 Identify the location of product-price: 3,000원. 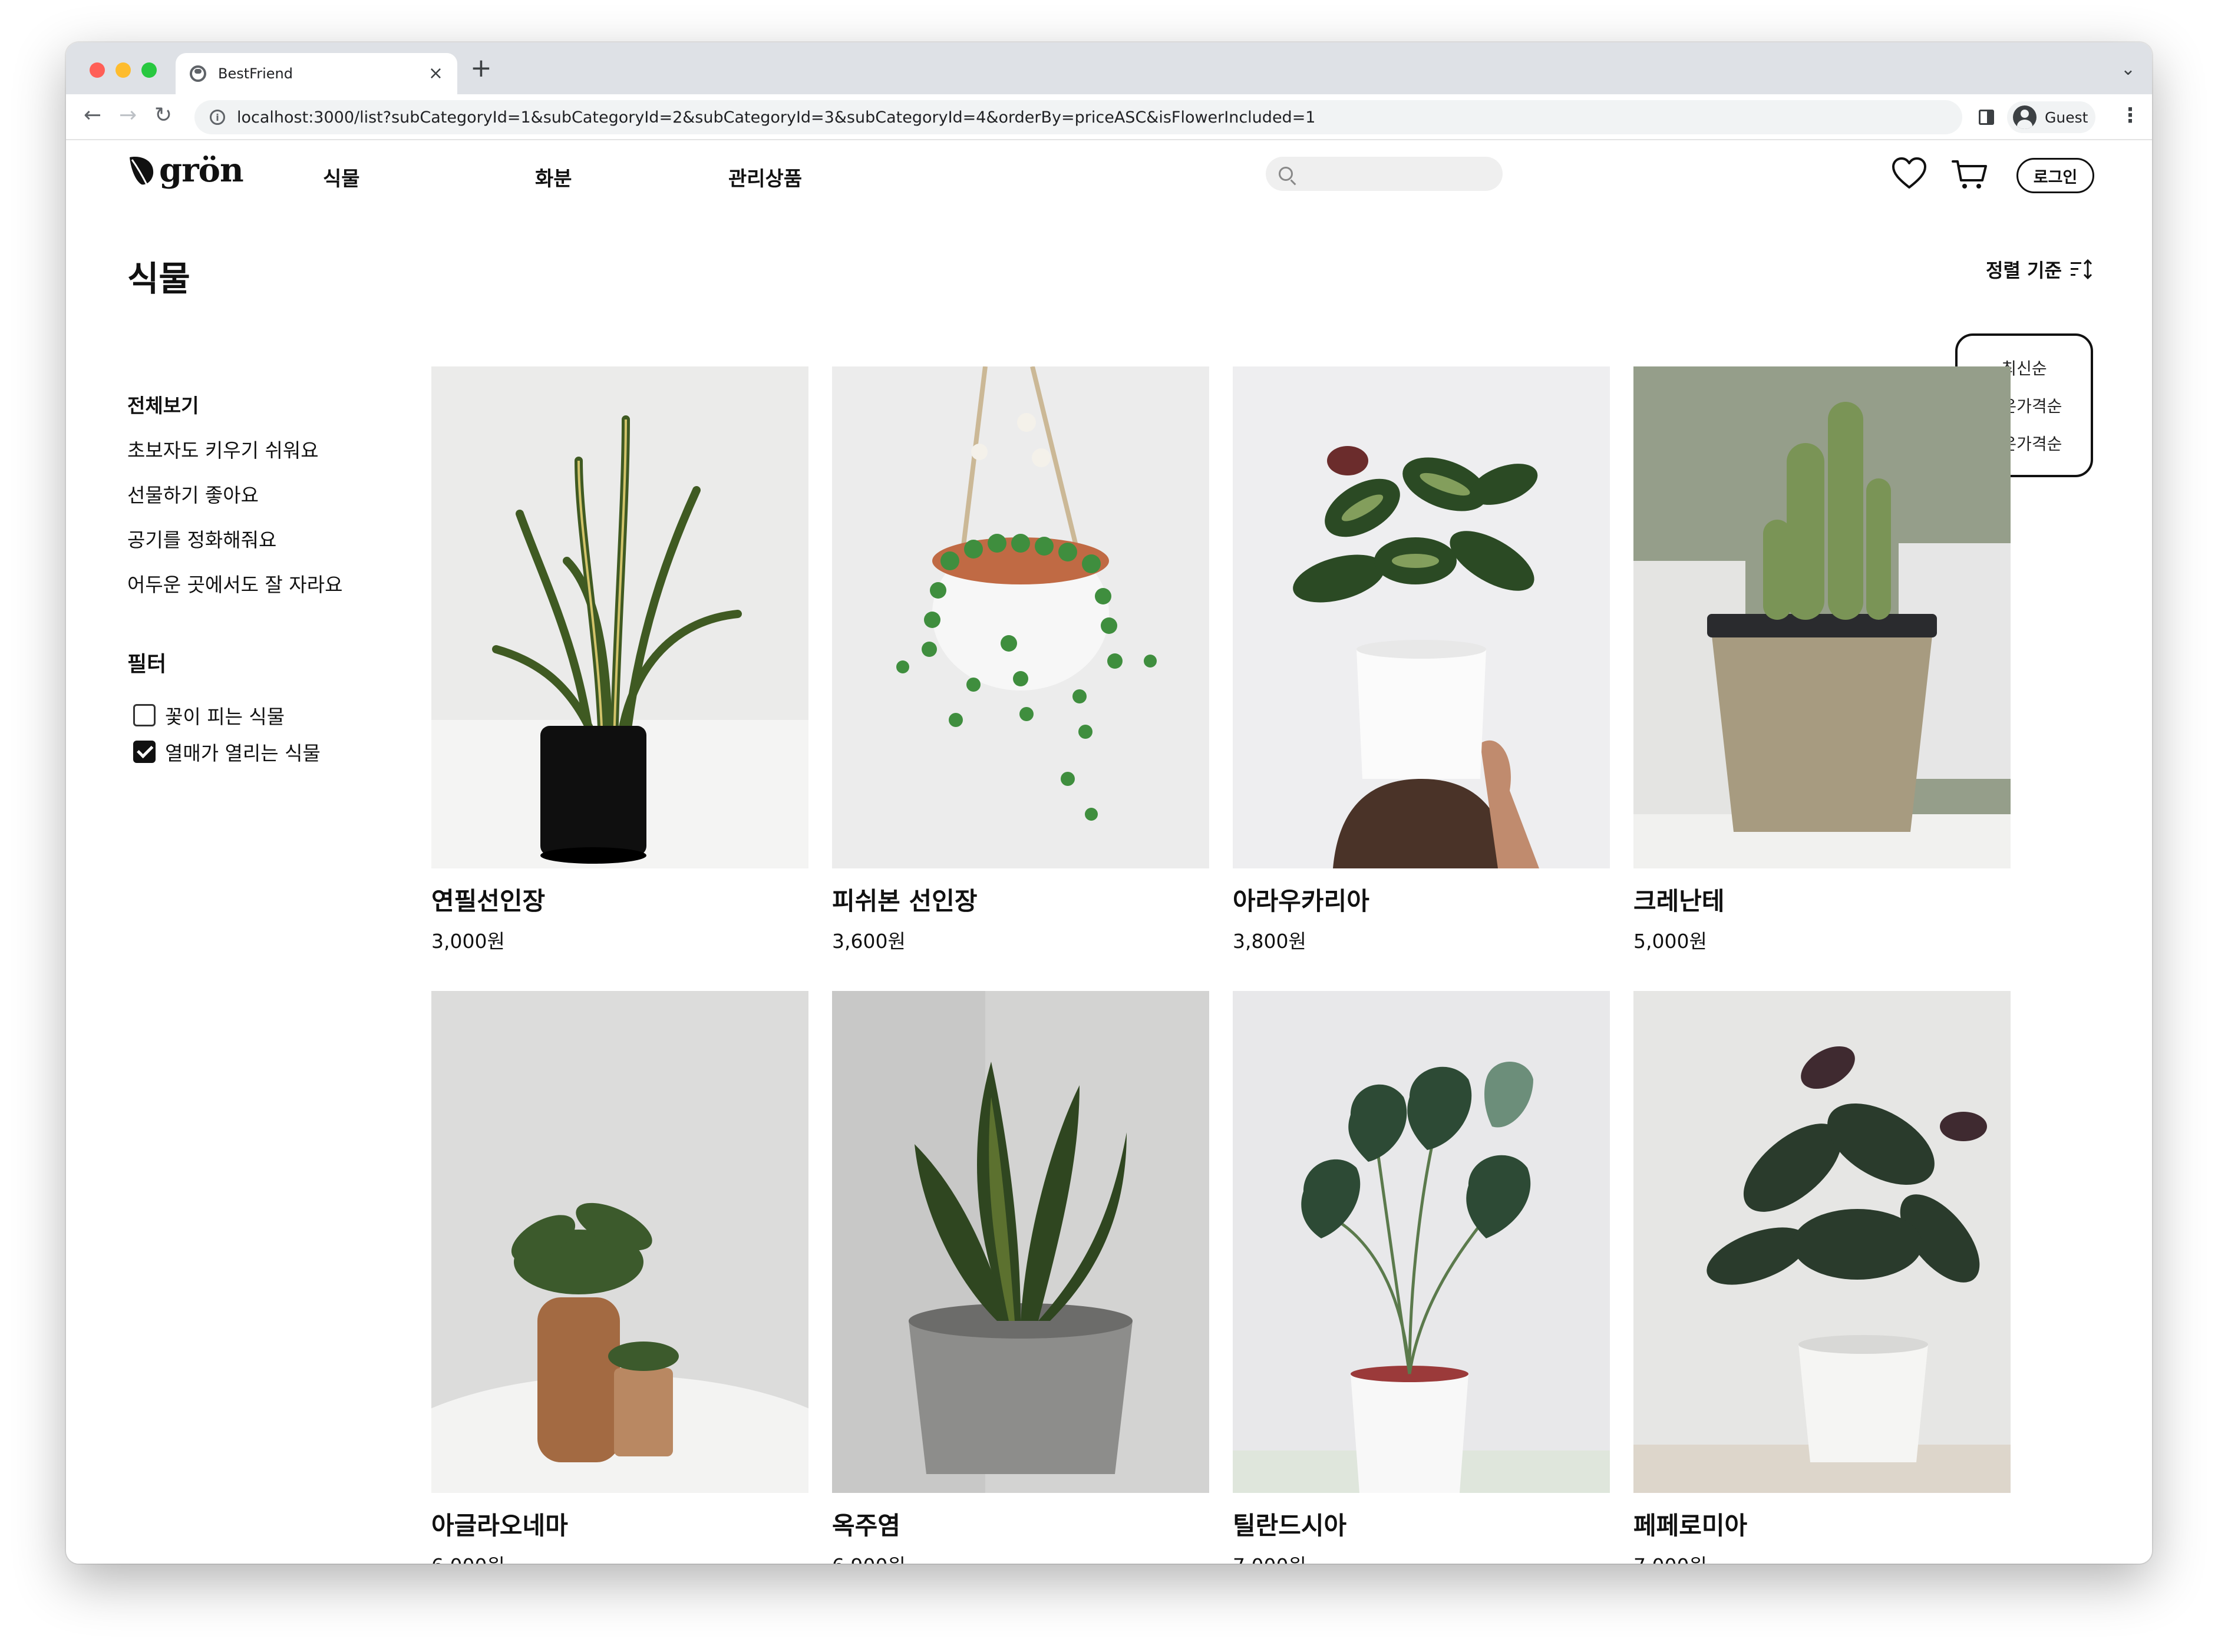
(468, 941).